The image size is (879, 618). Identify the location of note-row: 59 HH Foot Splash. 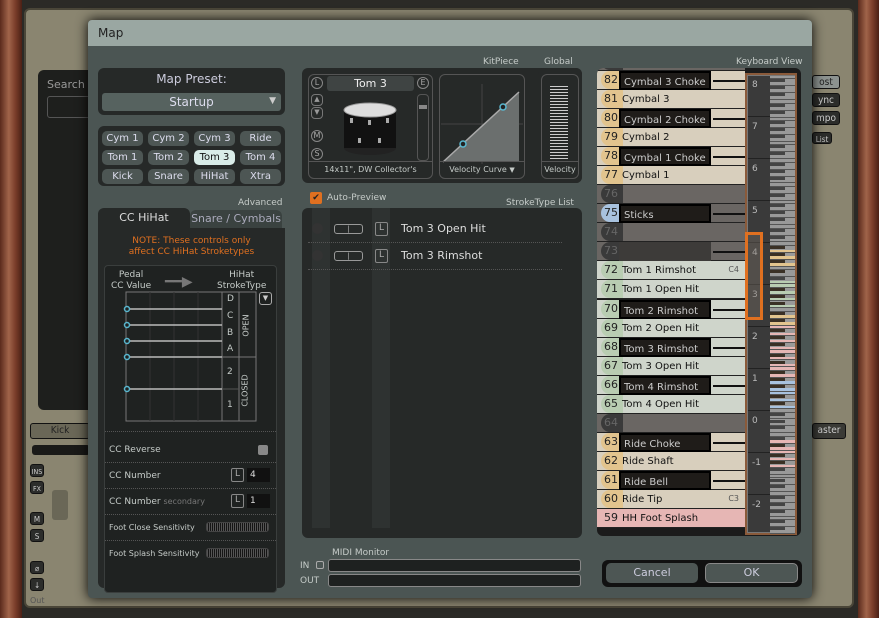
(671, 518).